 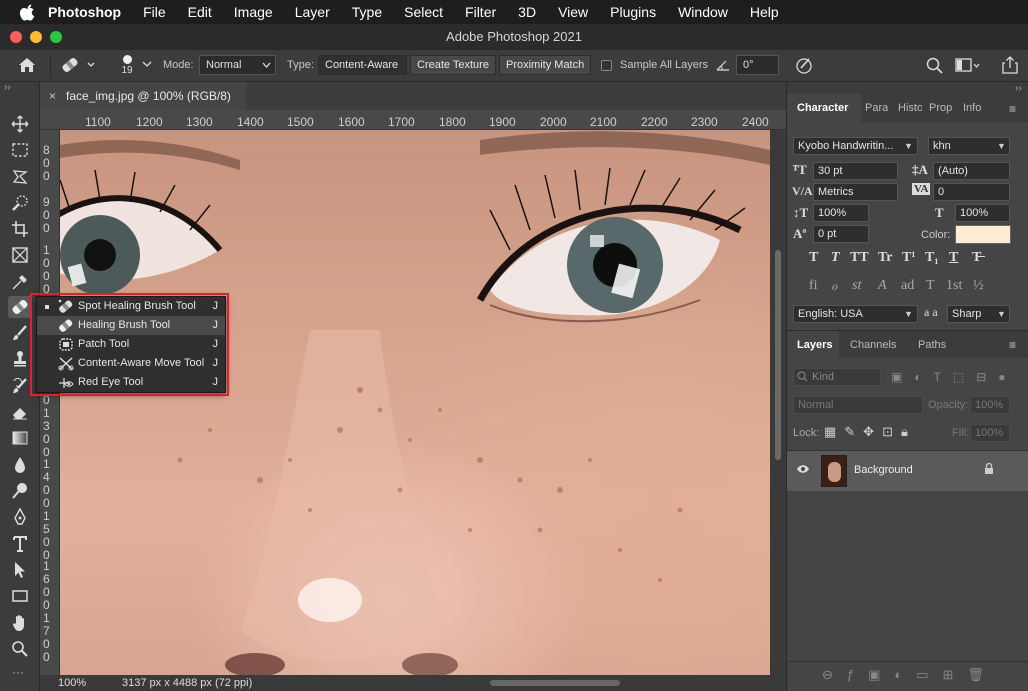 I want to click on gradient-tool-icon, so click(x=20, y=438).